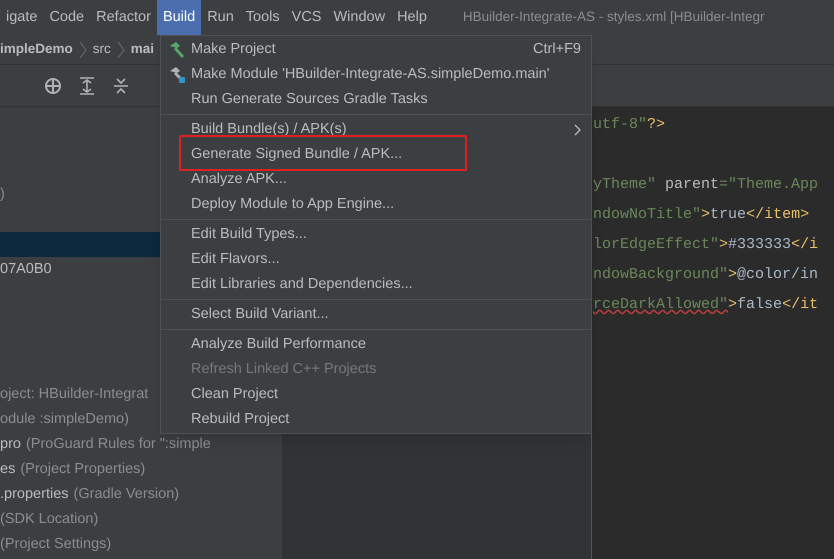 The width and height of the screenshot is (834, 559). What do you see at coordinates (87, 85) in the screenshot?
I see `expand-all-icon` at bounding box center [87, 85].